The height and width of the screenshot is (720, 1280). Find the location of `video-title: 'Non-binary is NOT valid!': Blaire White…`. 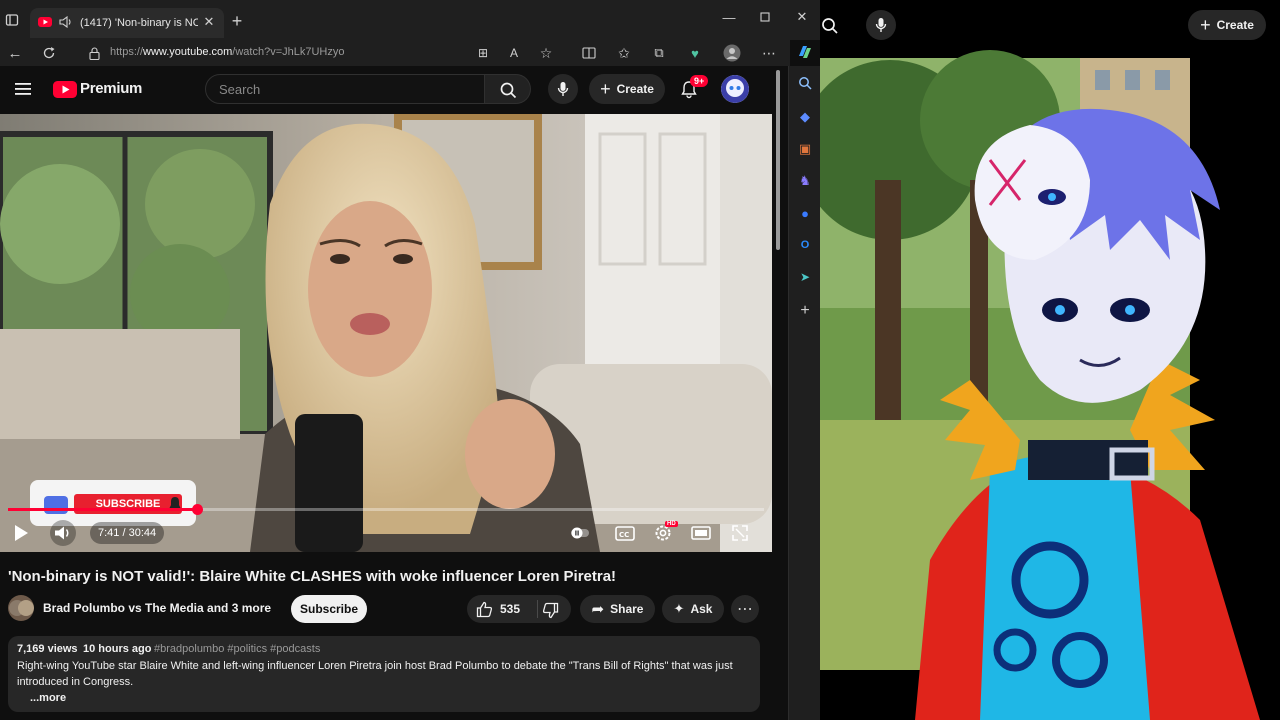

video-title: 'Non-binary is NOT valid!': Blaire White… is located at coordinates (312, 576).